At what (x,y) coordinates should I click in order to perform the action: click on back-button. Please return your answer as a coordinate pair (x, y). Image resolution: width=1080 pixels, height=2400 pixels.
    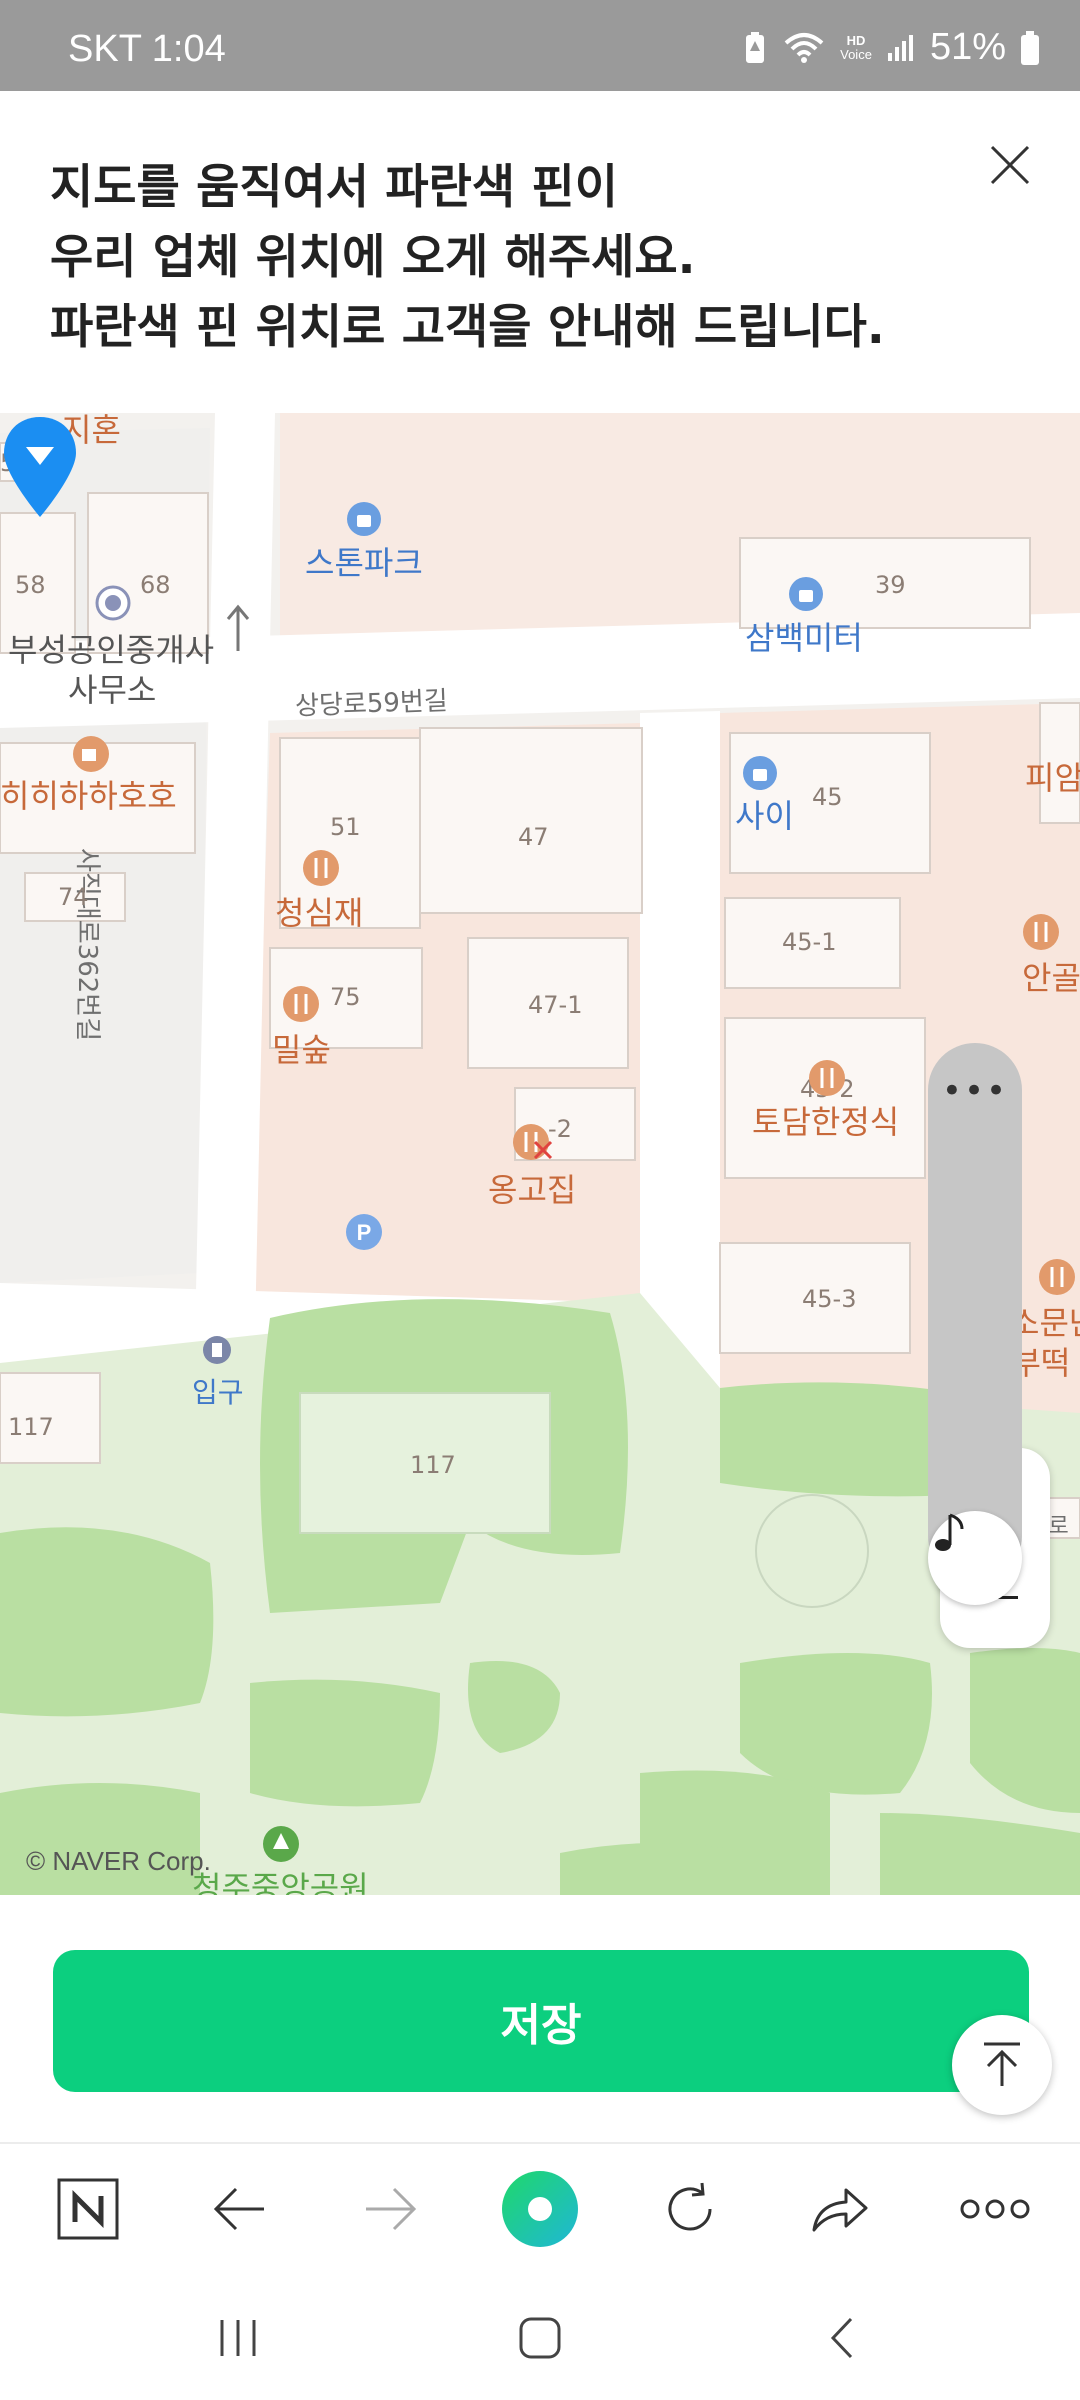
    Looking at the image, I should click on (240, 2209).